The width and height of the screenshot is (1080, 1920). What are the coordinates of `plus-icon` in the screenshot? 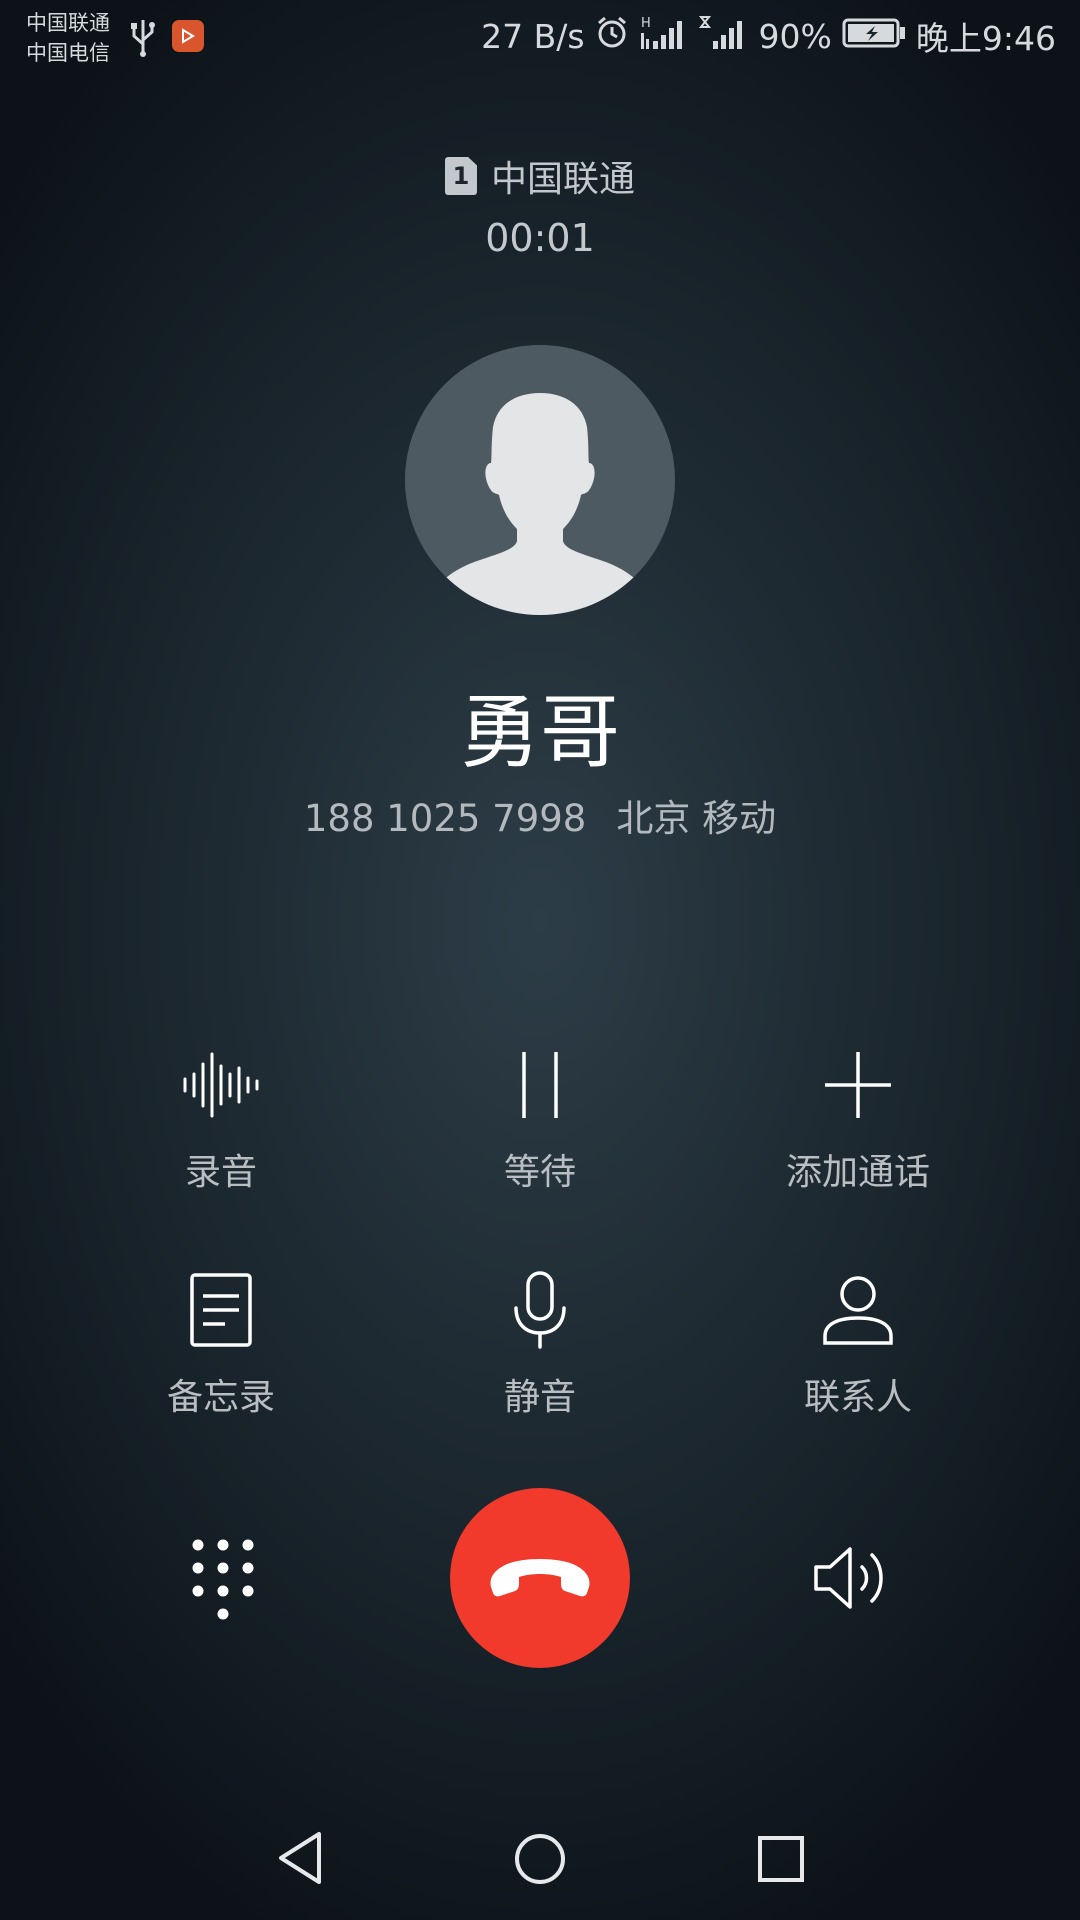 It's located at (858, 1085).